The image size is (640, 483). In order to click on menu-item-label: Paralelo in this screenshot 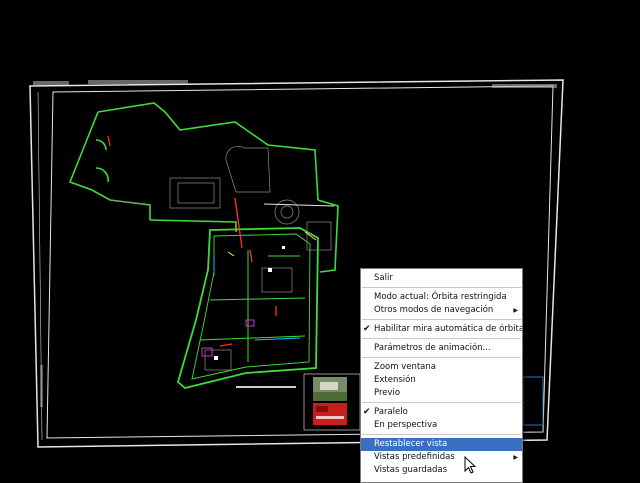, I will do `click(391, 412)`.